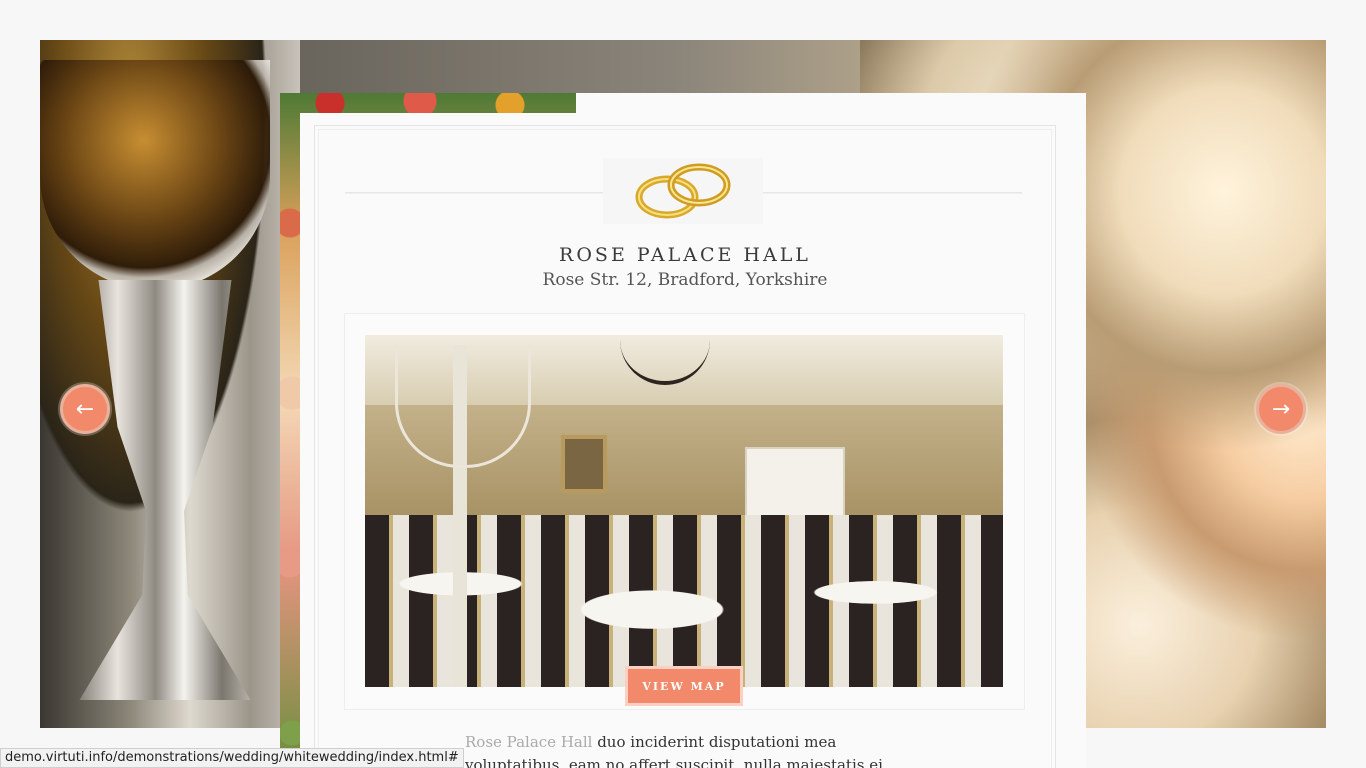 This screenshot has width=1366, height=768. I want to click on photo-painting, so click(584, 464).